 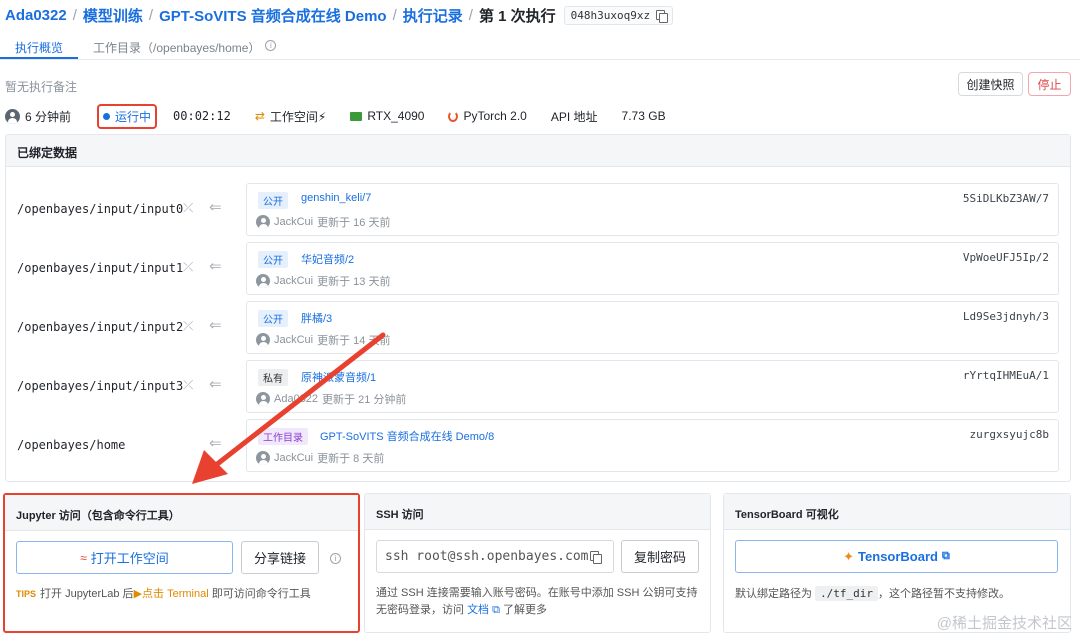 What do you see at coordinates (133, 116) in the screenshot?
I see `status-text: 运行中` at bounding box center [133, 116].